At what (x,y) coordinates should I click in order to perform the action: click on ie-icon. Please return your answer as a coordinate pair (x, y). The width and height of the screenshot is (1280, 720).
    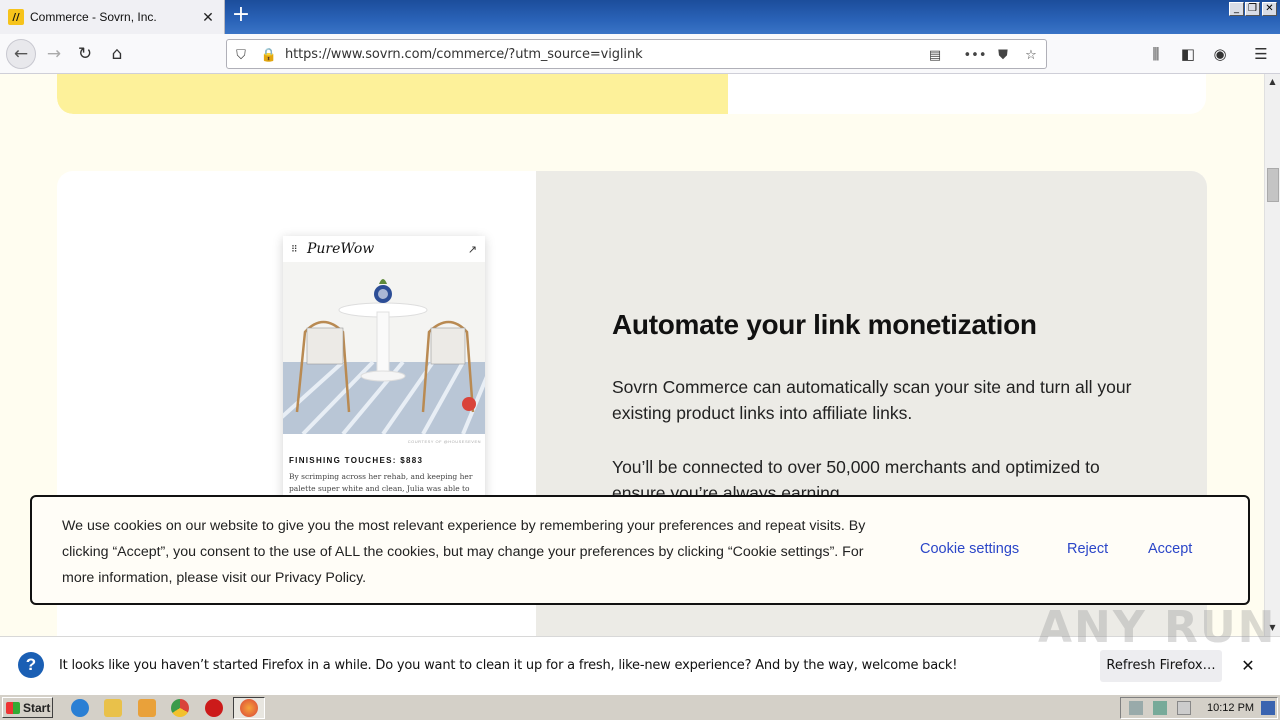
    Looking at the image, I should click on (80, 708).